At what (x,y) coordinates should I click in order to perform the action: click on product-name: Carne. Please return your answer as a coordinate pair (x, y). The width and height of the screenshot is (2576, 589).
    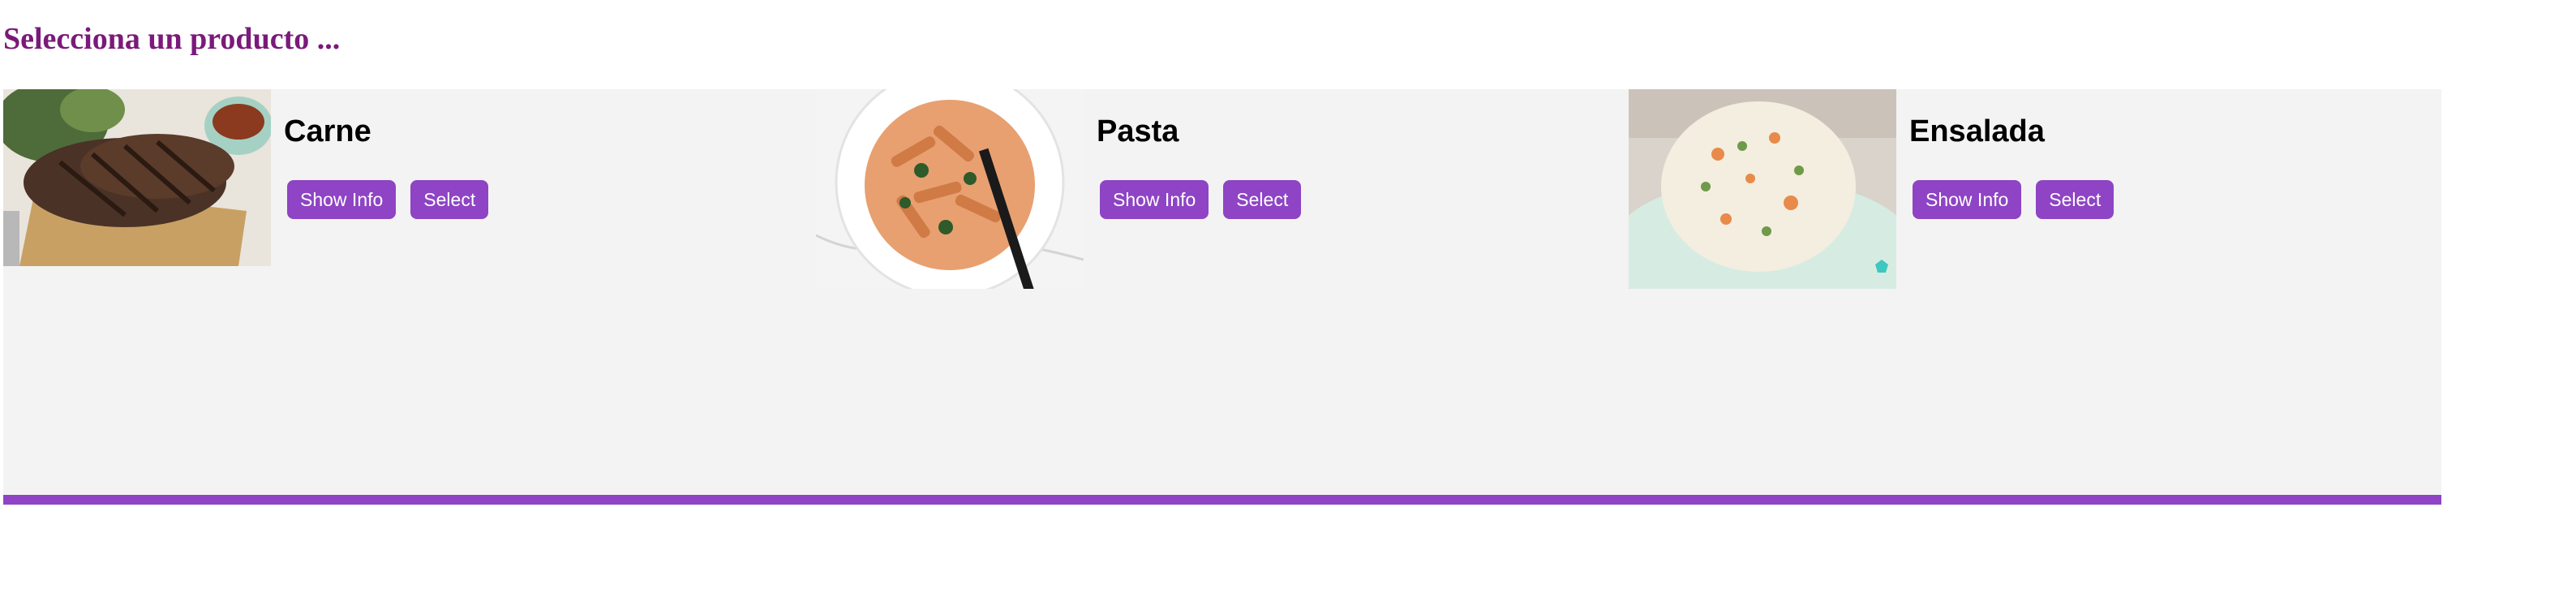
    Looking at the image, I should click on (327, 131).